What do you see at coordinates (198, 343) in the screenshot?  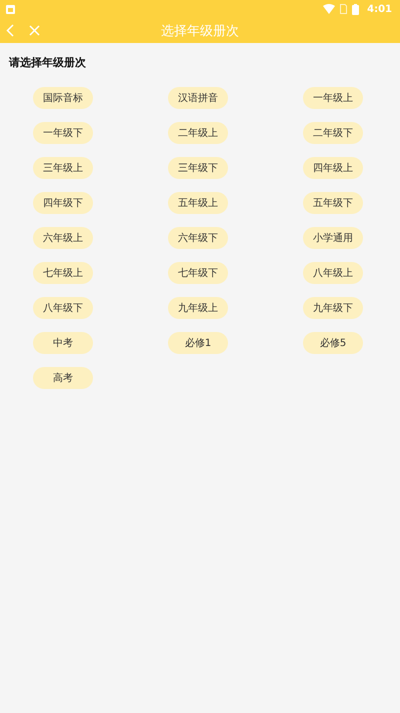 I see `grade-chip: 必修1` at bounding box center [198, 343].